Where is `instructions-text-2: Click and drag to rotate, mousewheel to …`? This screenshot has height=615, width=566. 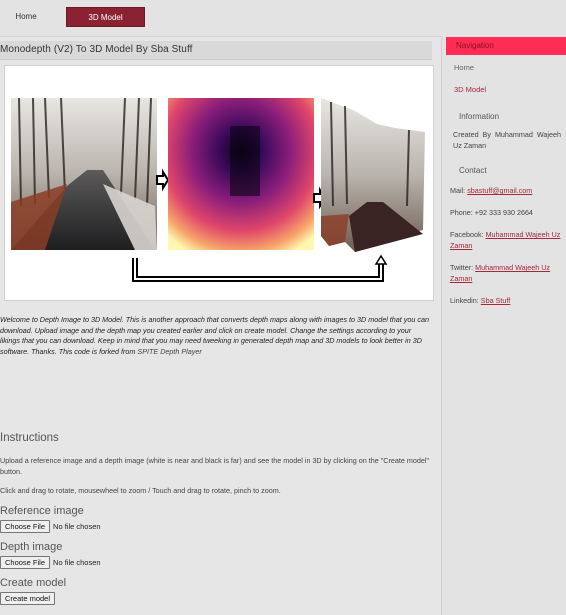 instructions-text-2: Click and drag to rotate, mousewheel to … is located at coordinates (140, 490).